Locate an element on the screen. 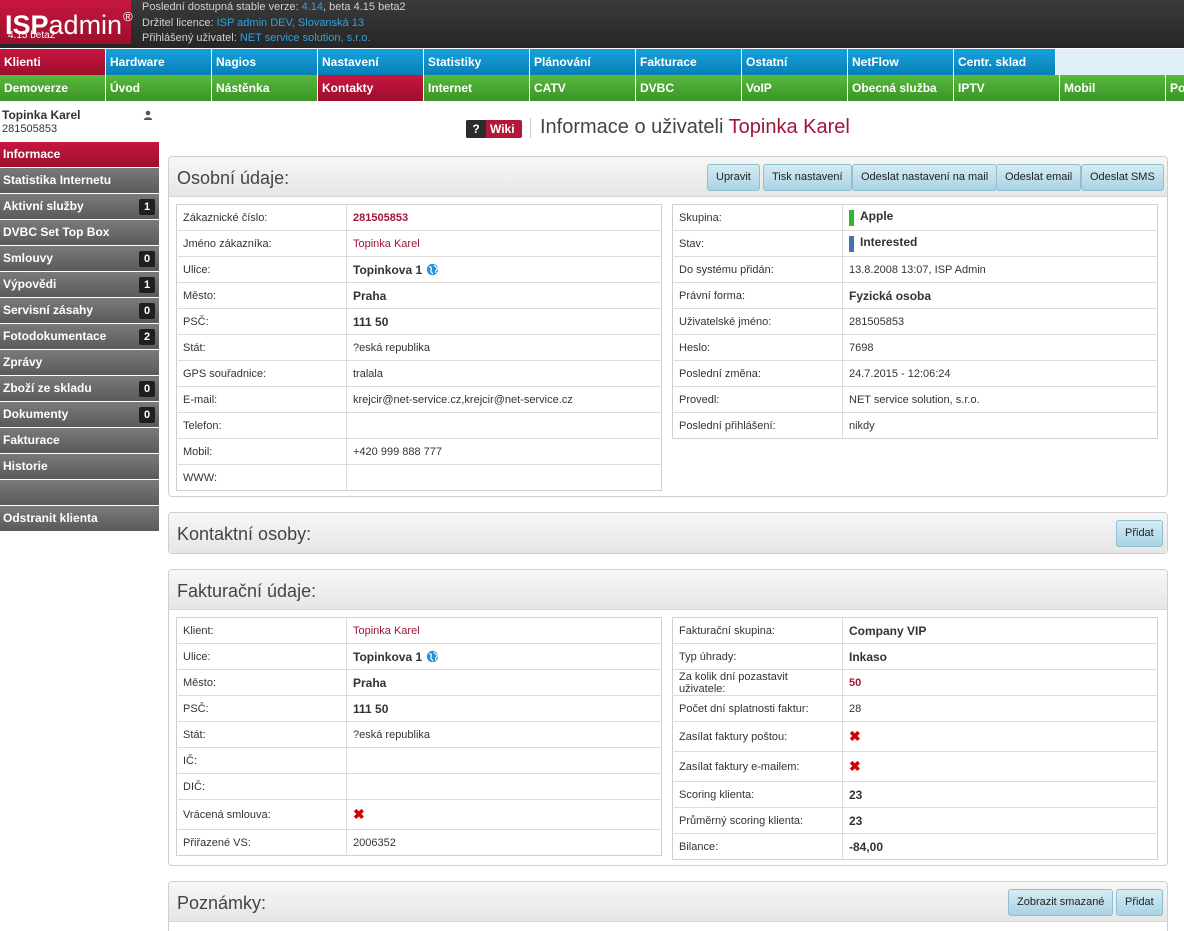 This screenshot has height=931, width=1184. field-label: Ulice: is located at coordinates (261, 269).